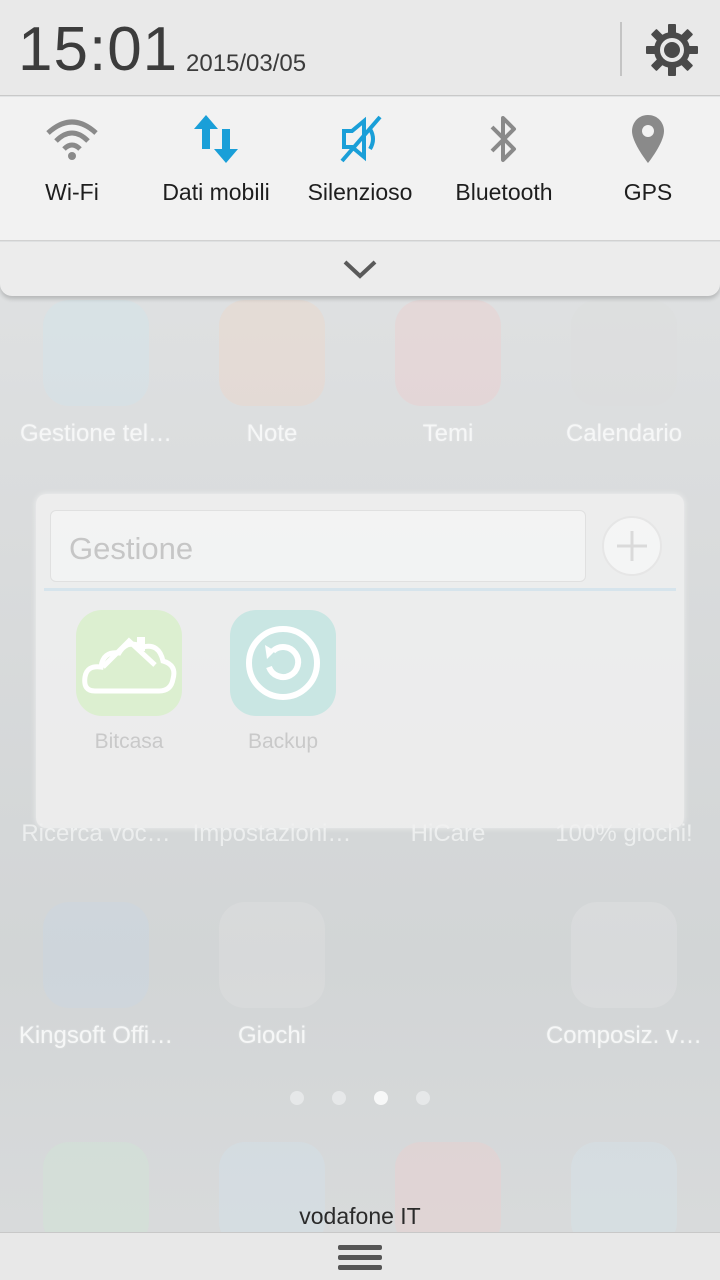  I want to click on page-dot-active, so click(381, 1098).